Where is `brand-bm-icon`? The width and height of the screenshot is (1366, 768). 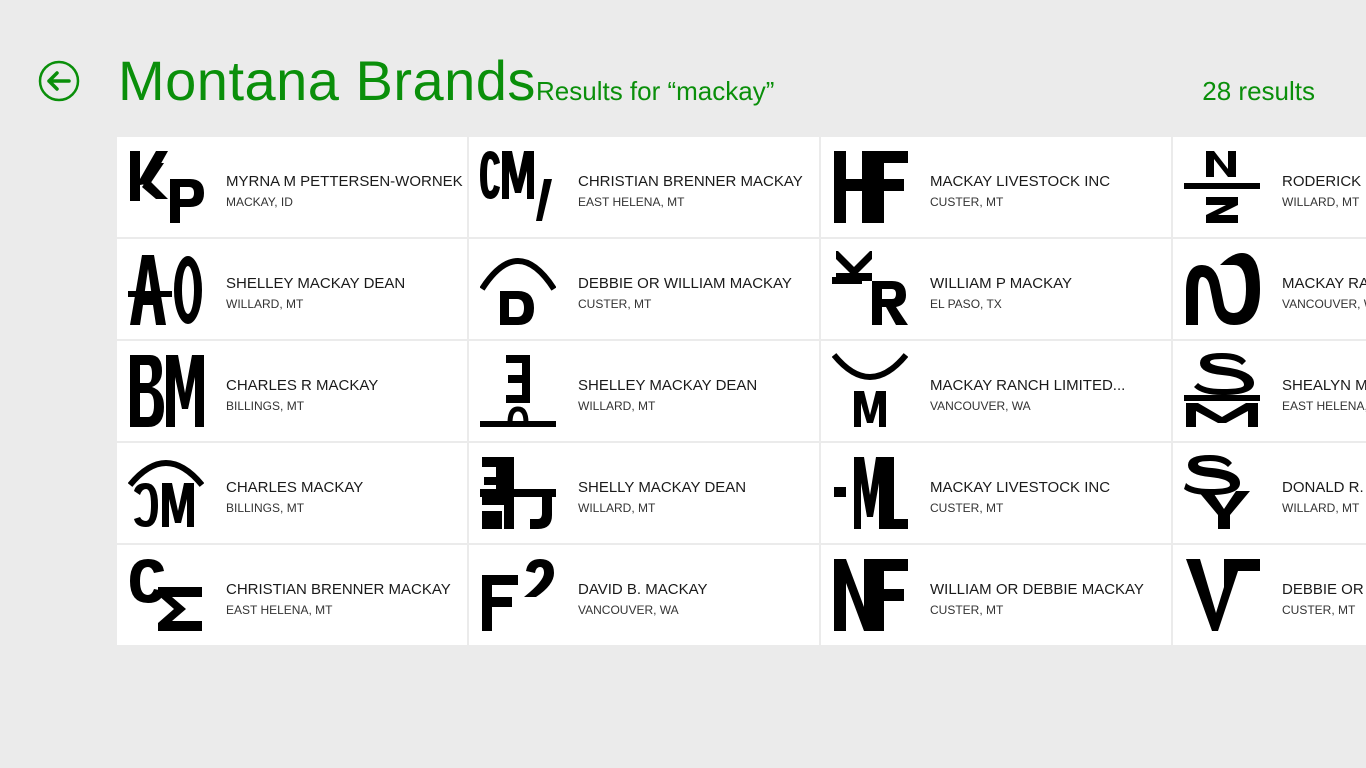 brand-bm-icon is located at coordinates (167, 391).